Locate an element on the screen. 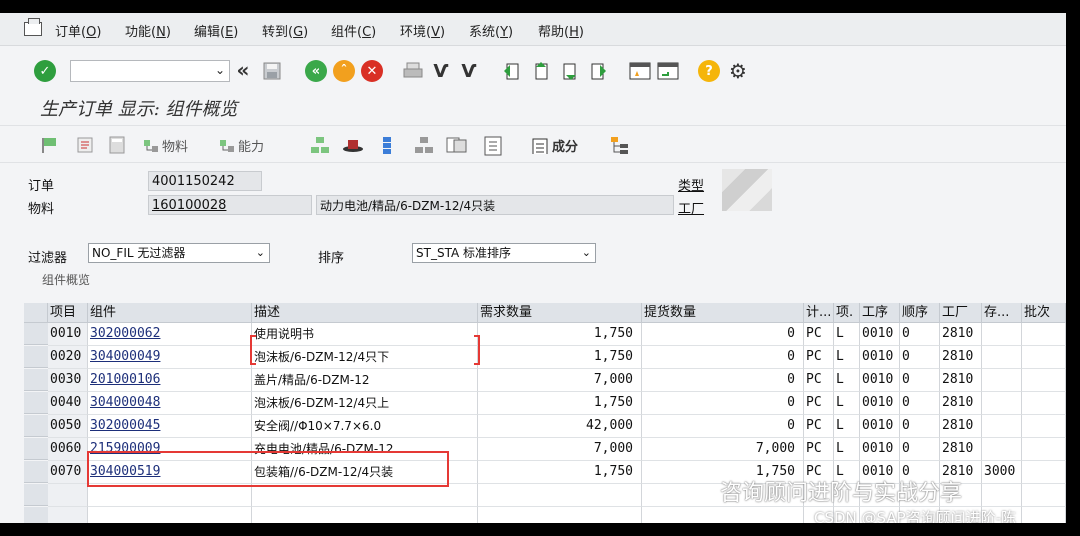  structure-icon is located at coordinates (620, 146).